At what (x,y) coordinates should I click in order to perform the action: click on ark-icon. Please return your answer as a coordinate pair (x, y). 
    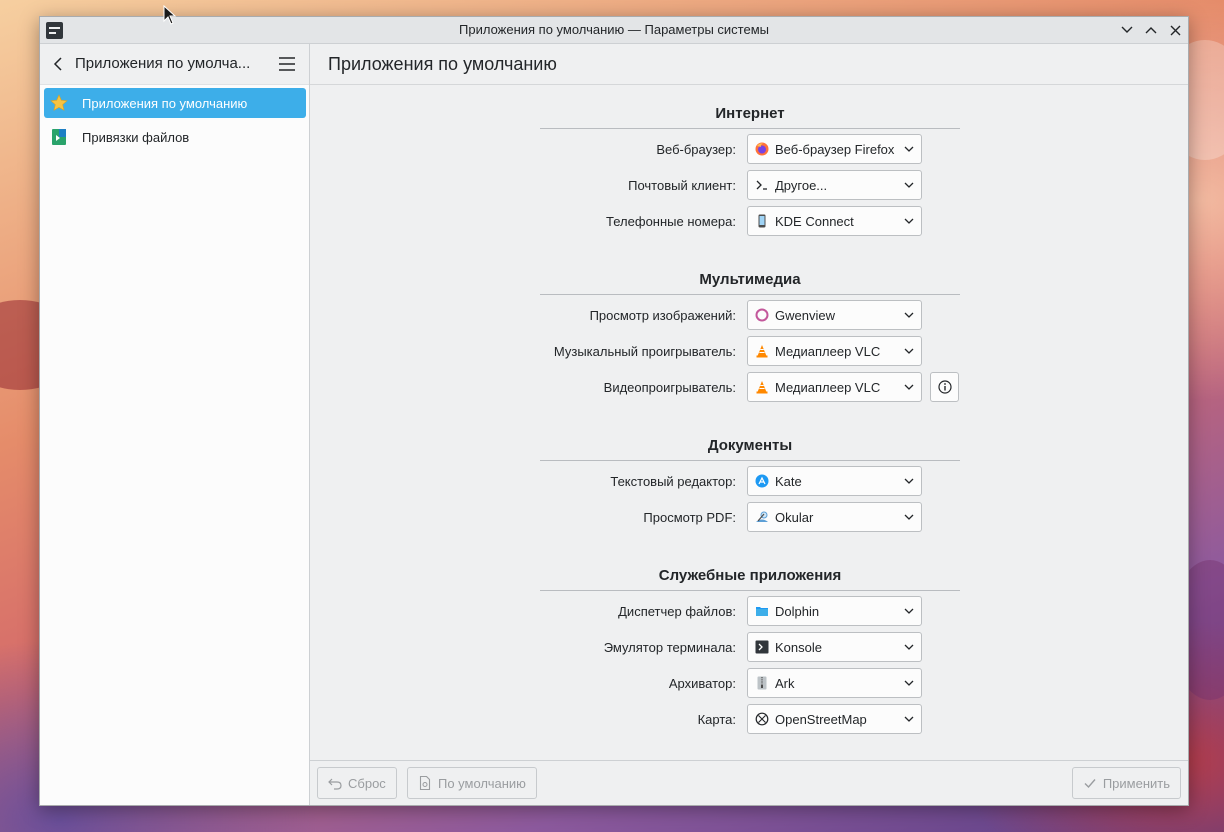
    Looking at the image, I should click on (762, 683).